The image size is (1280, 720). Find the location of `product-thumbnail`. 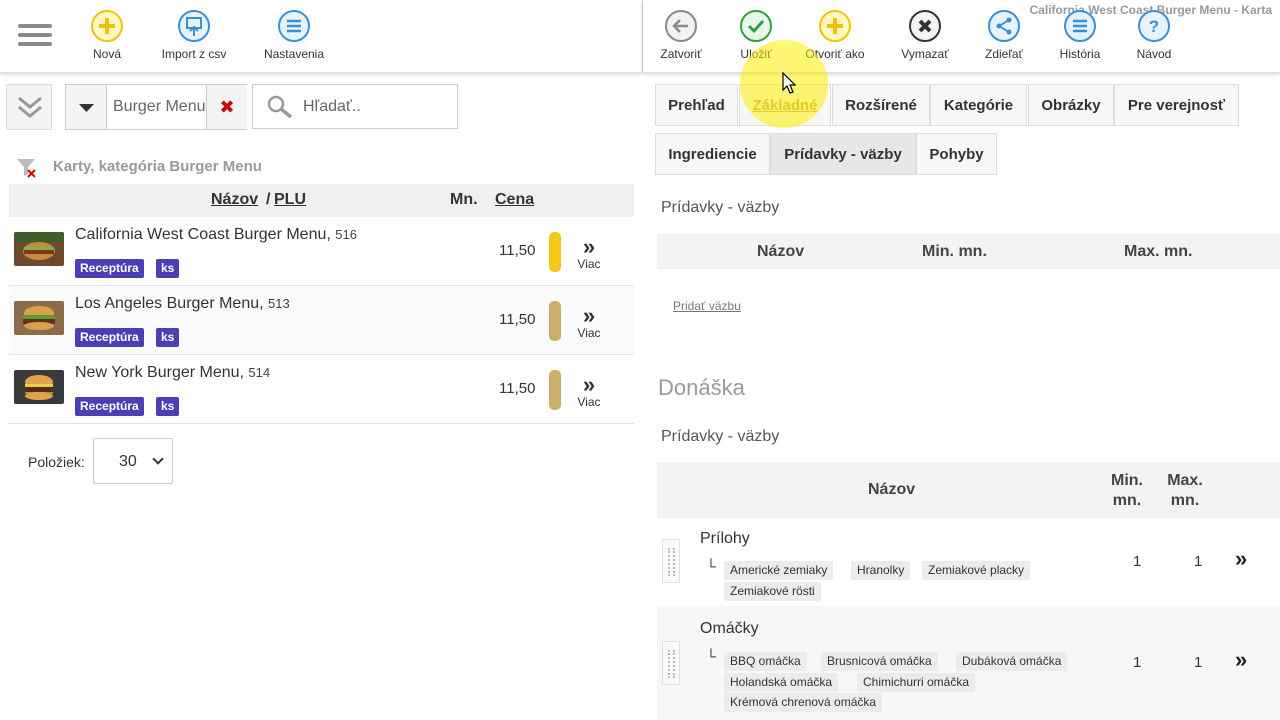

product-thumbnail is located at coordinates (39, 318).